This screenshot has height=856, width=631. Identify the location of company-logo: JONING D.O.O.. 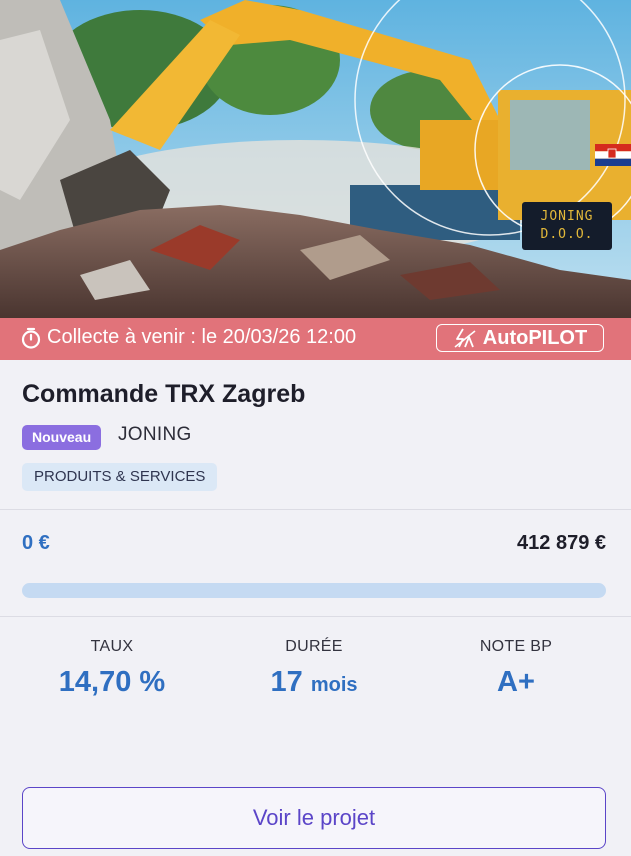
(567, 226).